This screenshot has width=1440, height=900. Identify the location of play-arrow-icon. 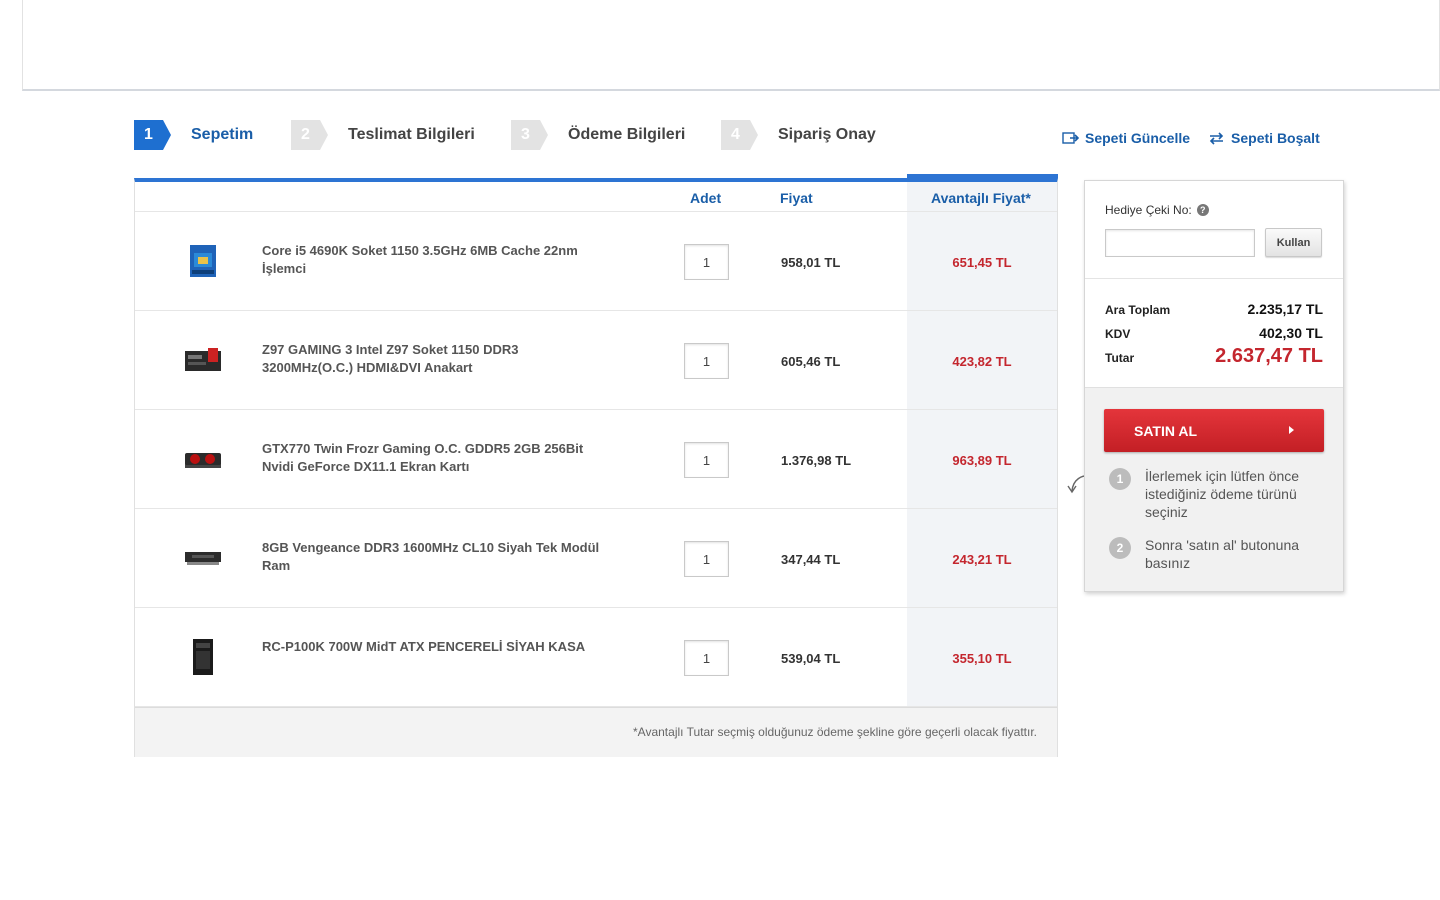
(1291, 430).